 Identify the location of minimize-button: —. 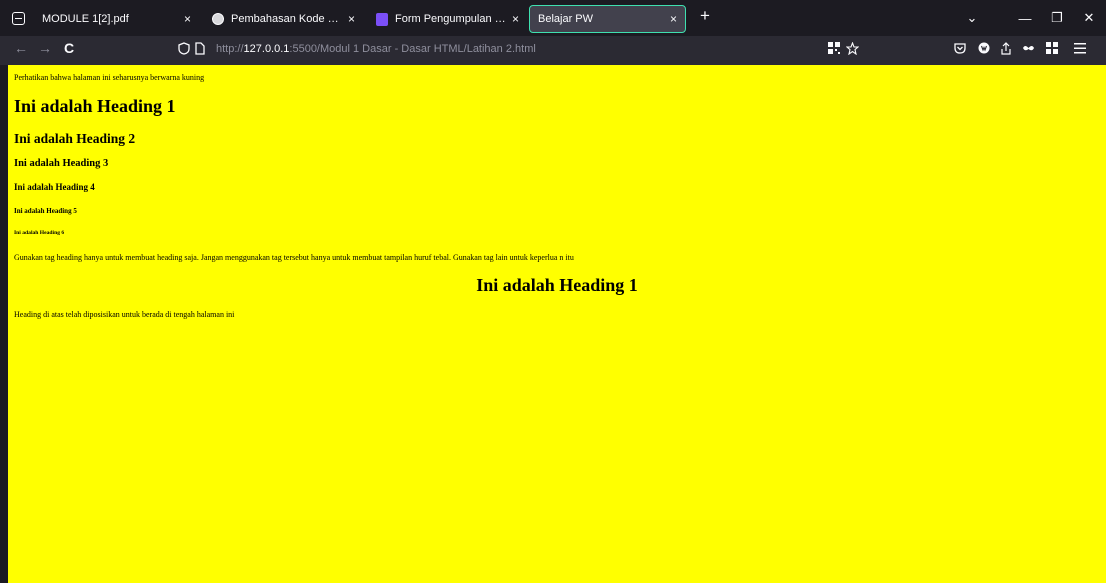
(1025, 18).